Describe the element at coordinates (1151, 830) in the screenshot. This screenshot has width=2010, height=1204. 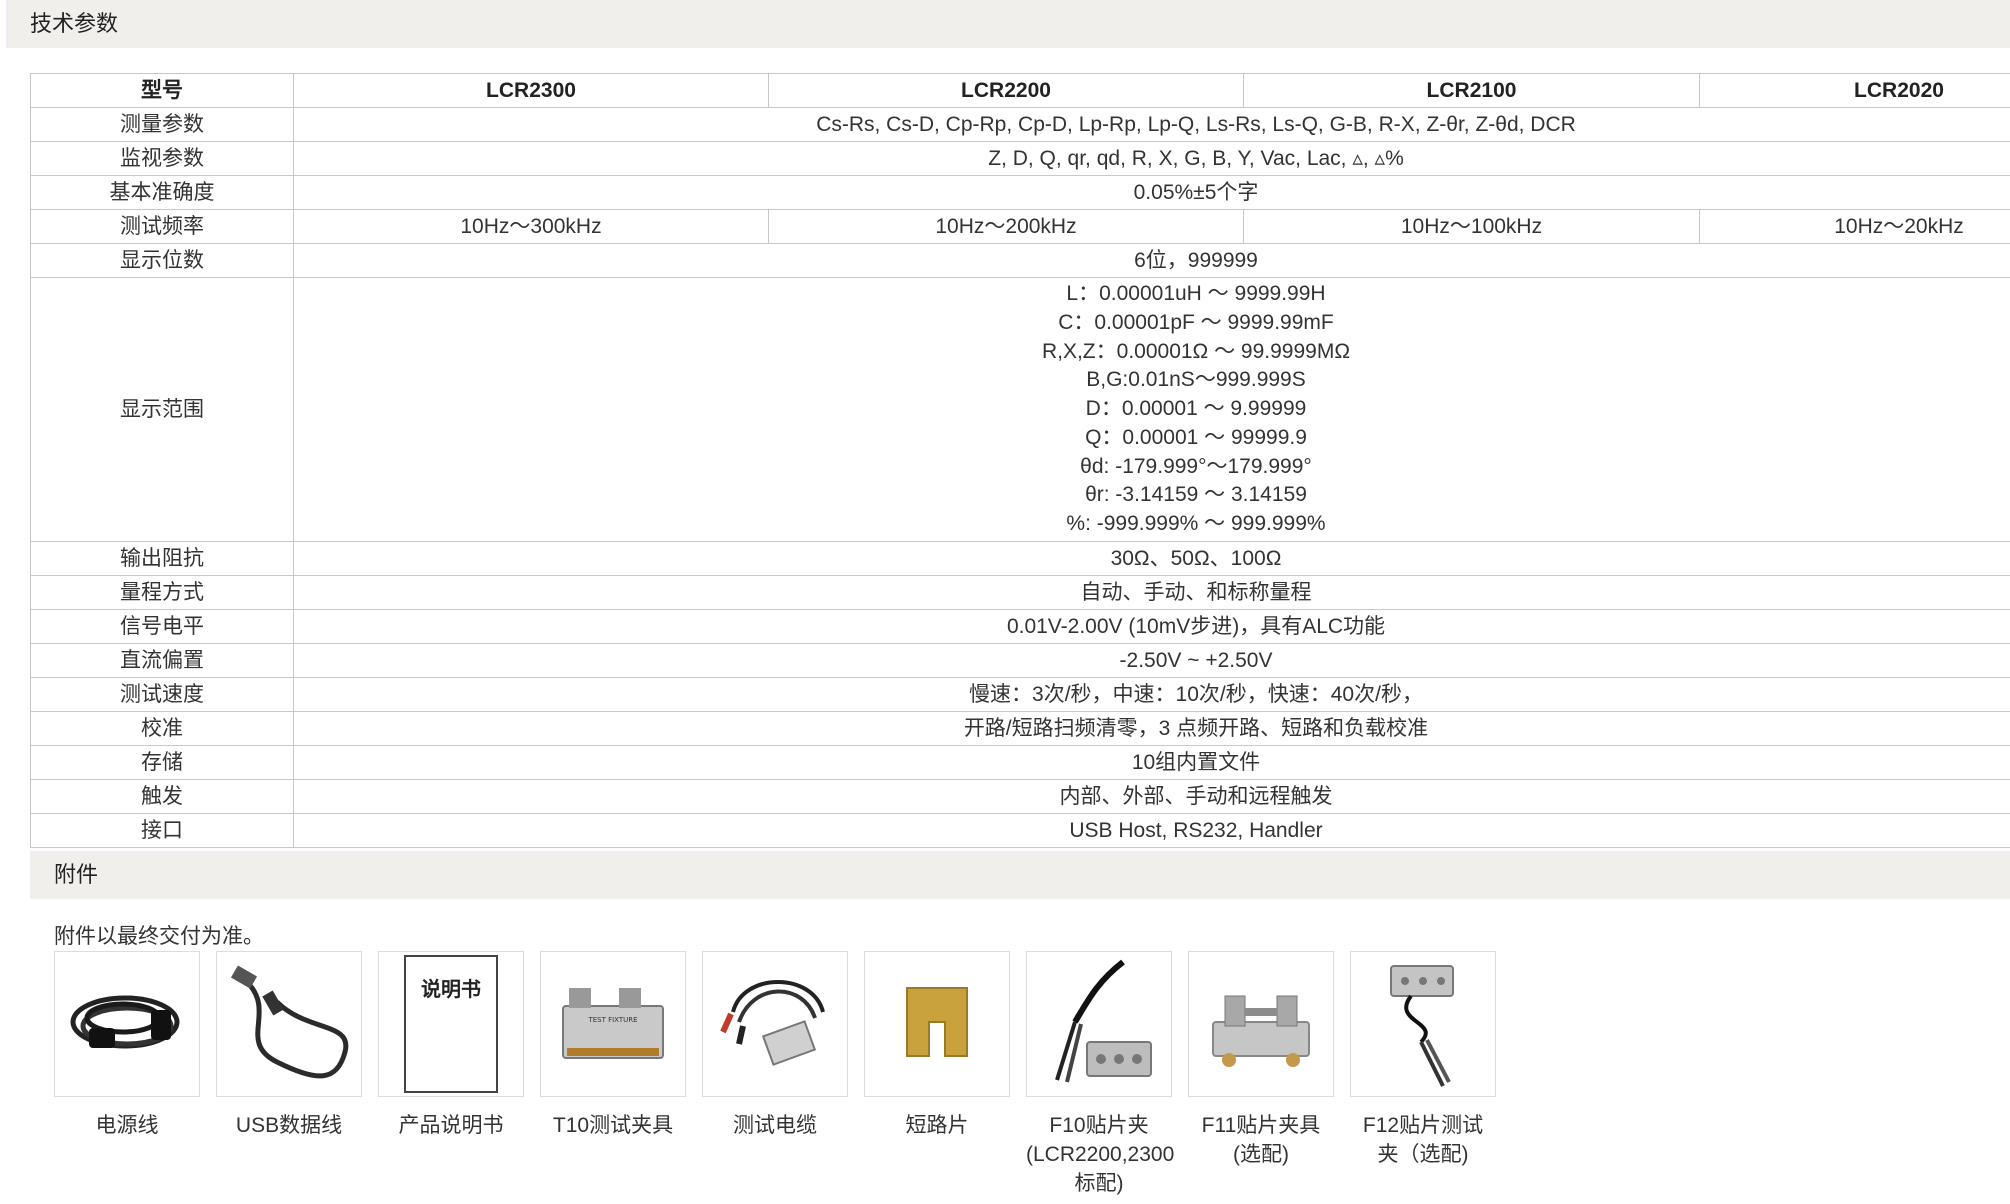
I see `row-value: USB Host, RS232, Handler` at that location.